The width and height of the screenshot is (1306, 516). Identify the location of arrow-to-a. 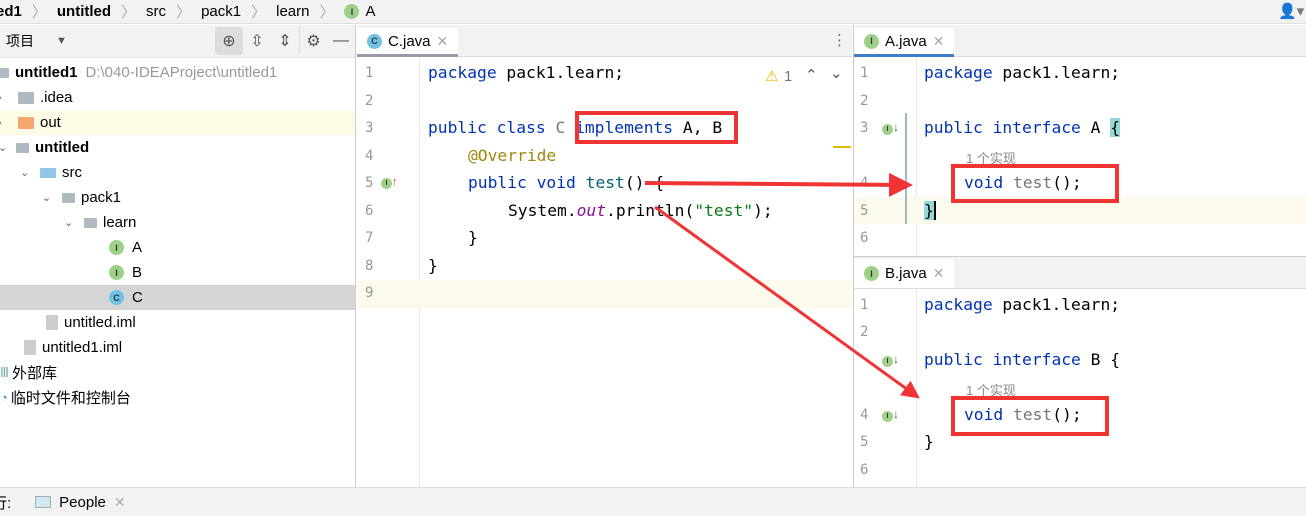
(778, 184).